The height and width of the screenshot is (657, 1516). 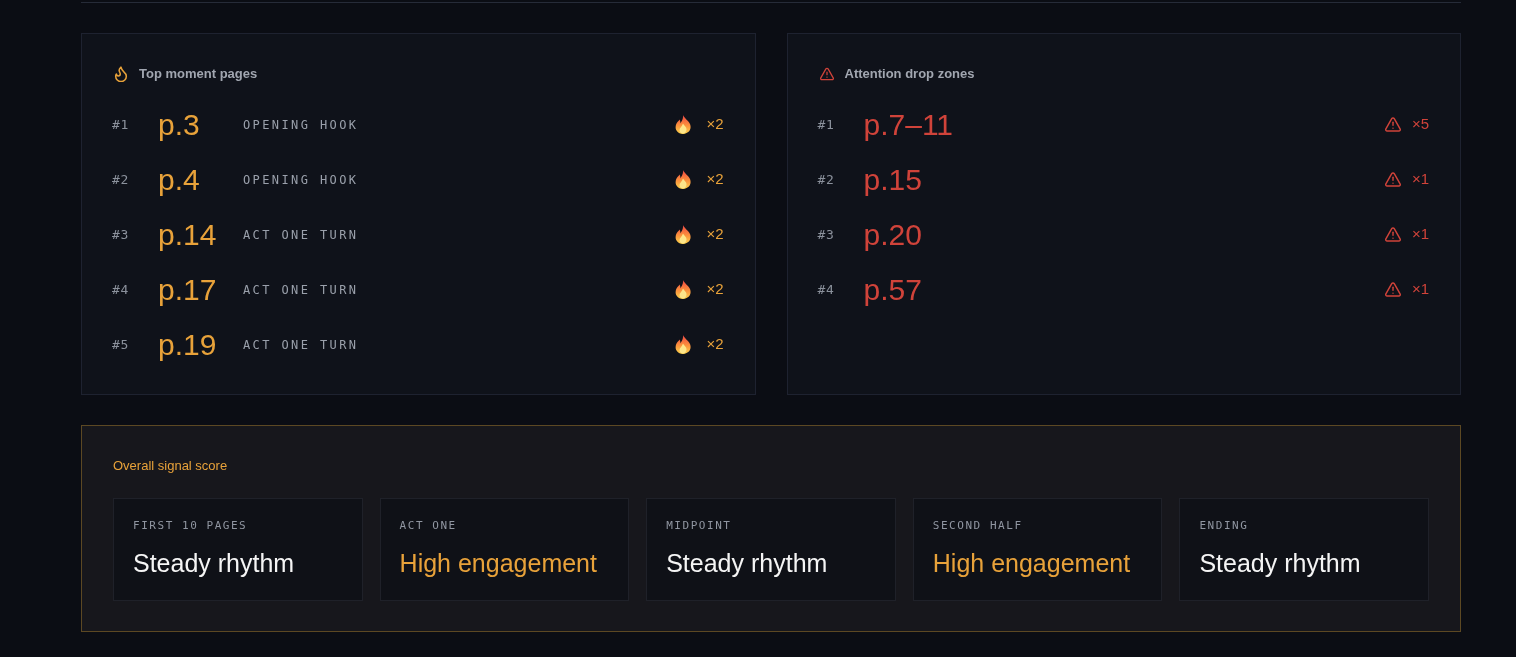 I want to click on tile-label: ENDING, so click(x=1224, y=526).